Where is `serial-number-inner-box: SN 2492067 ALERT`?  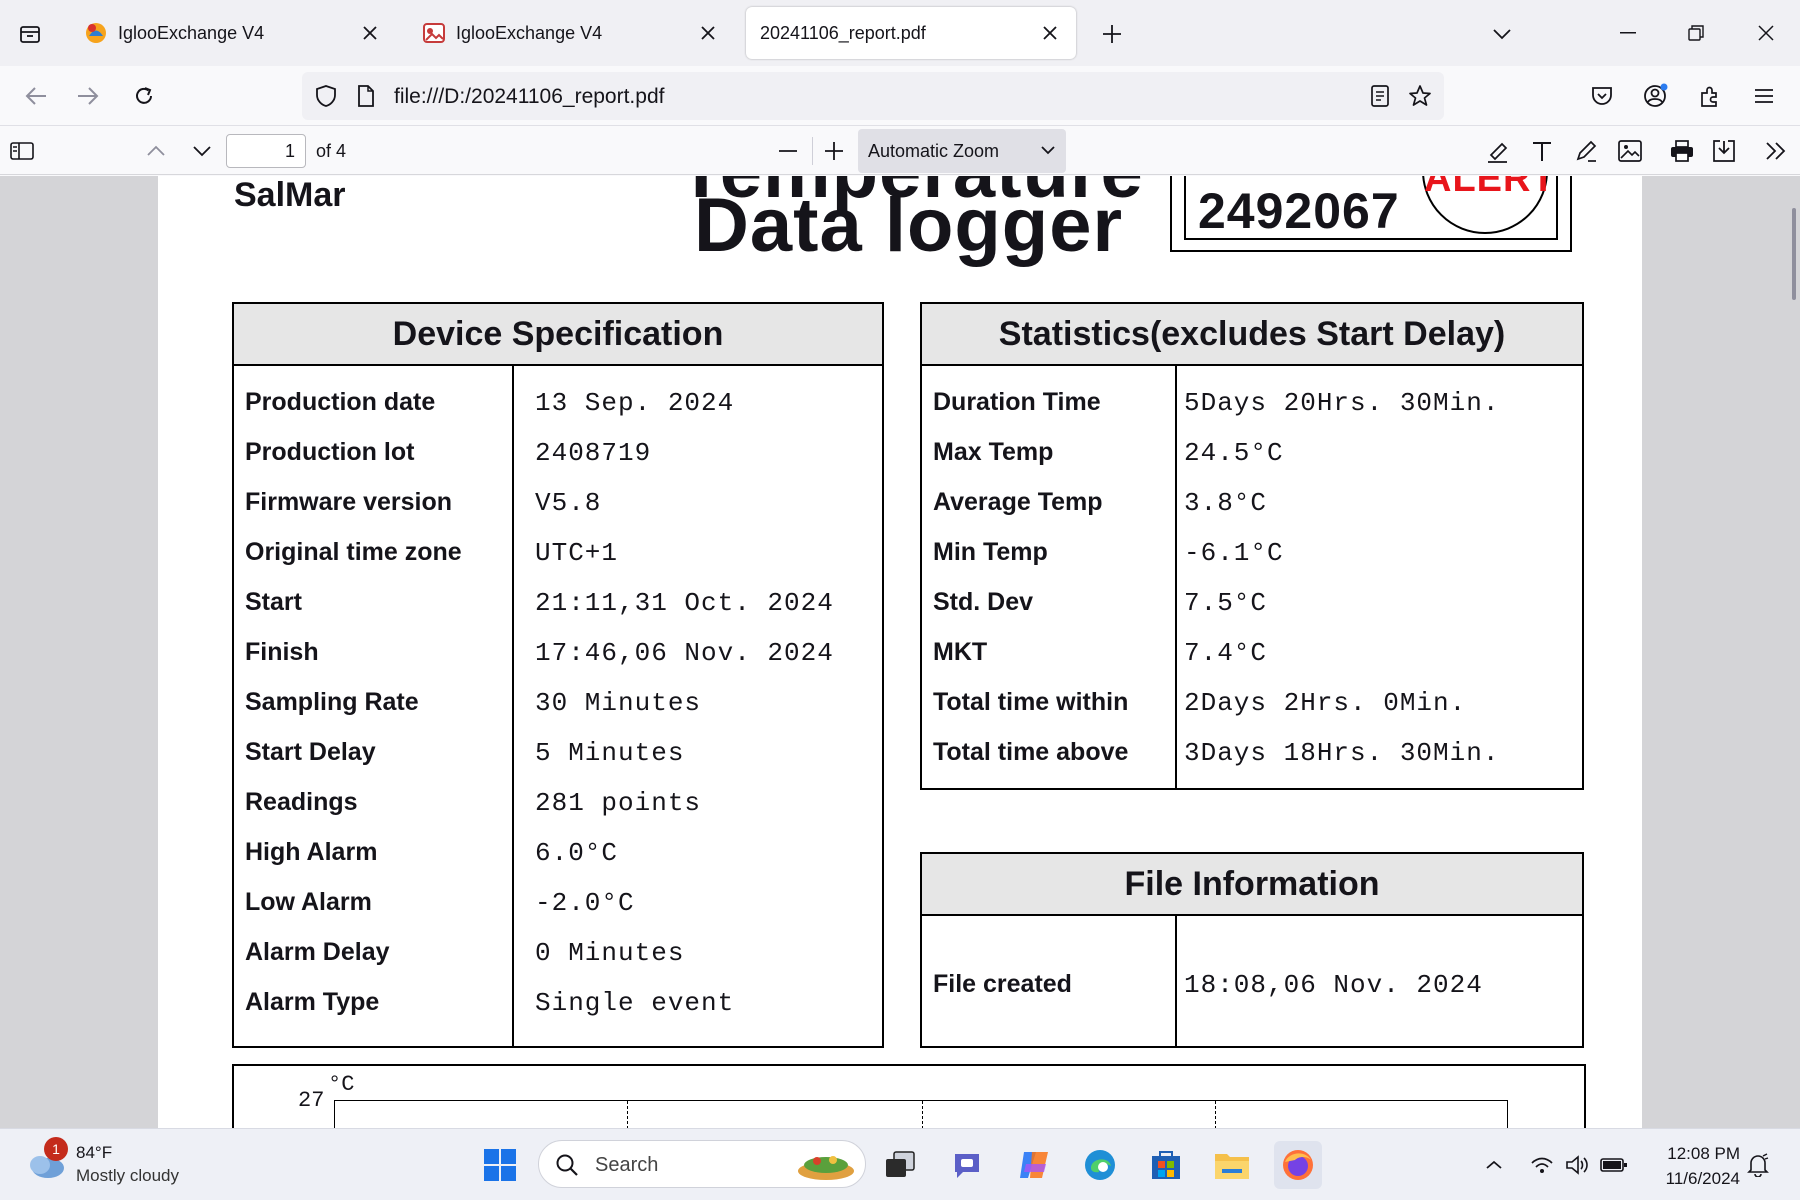
serial-number-inner-box: SN 2492067 ALERT is located at coordinates (1371, 208).